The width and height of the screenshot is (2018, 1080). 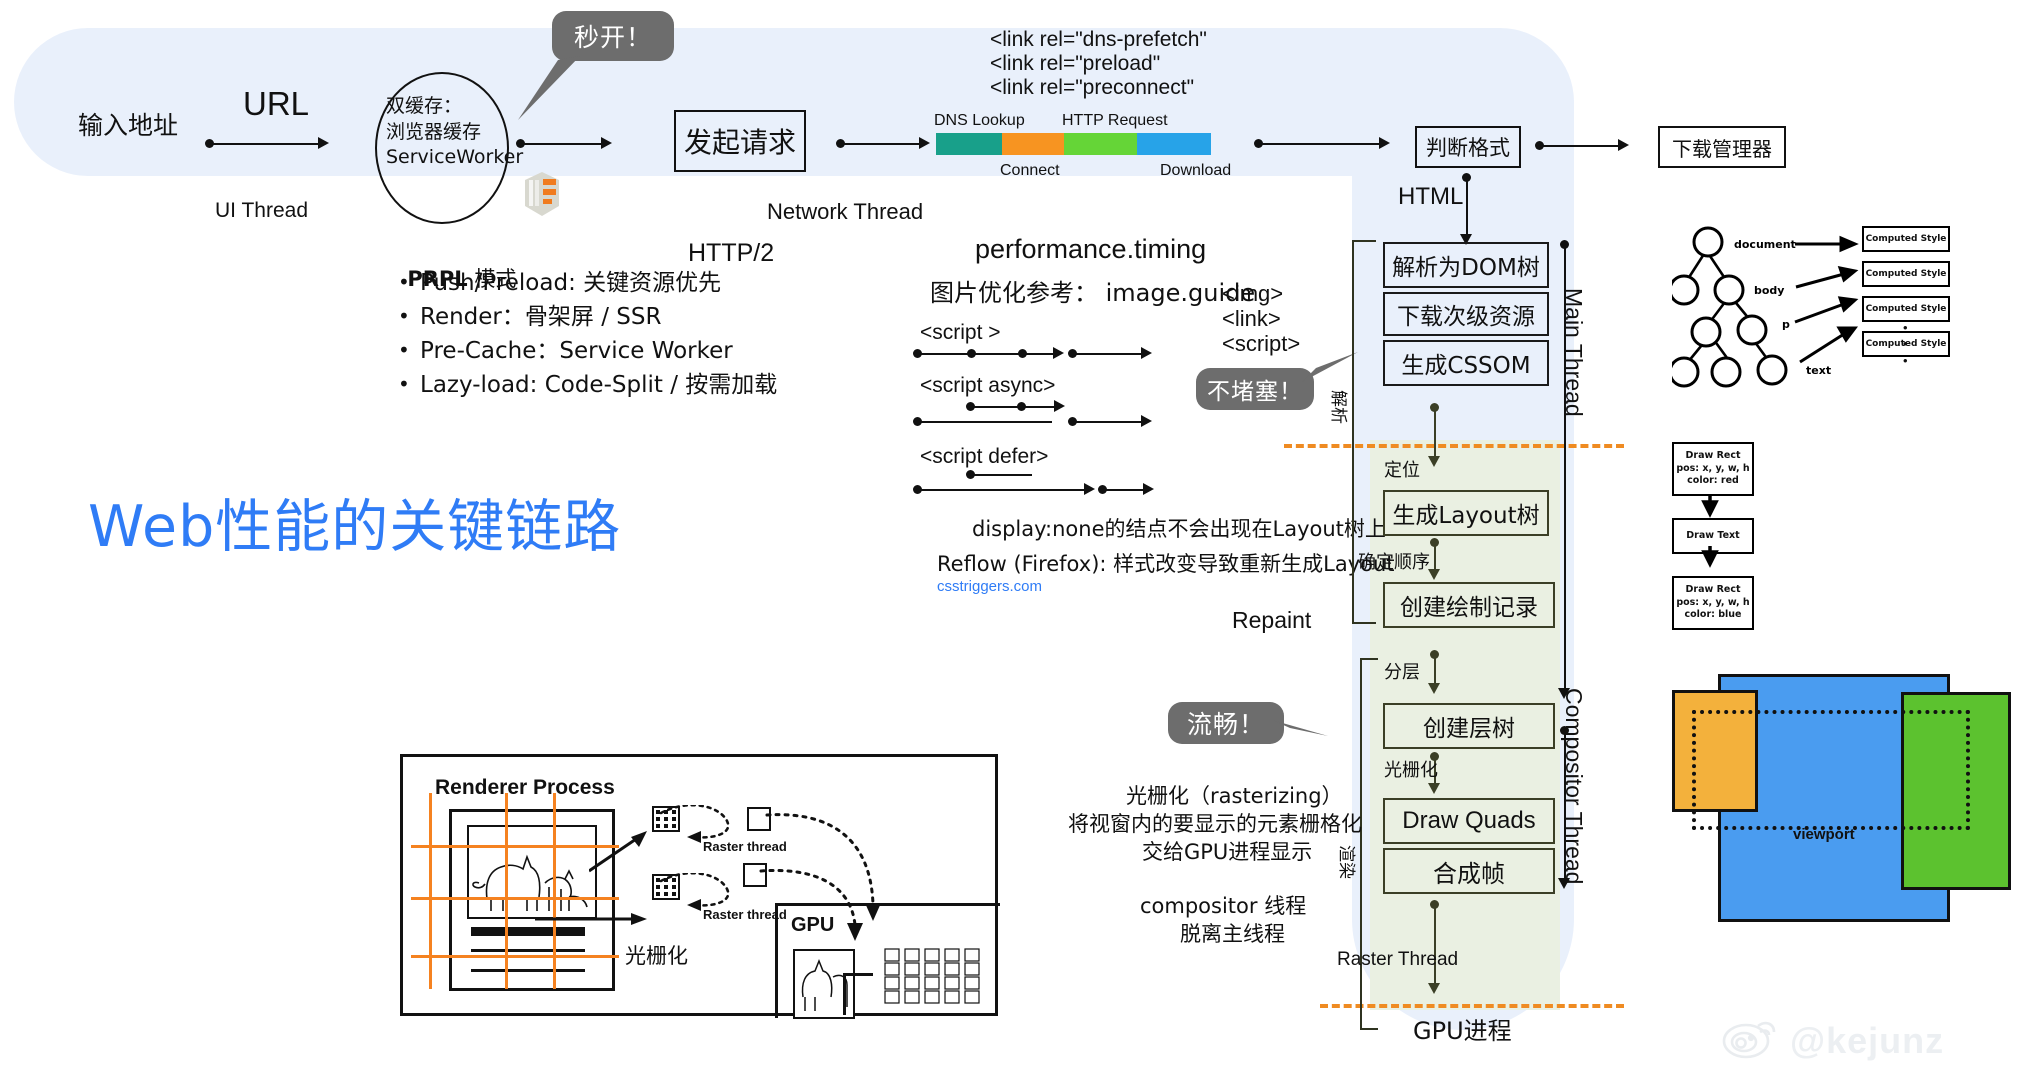 I want to click on computed-style-ellipsis: • • •, so click(x=1905, y=344).